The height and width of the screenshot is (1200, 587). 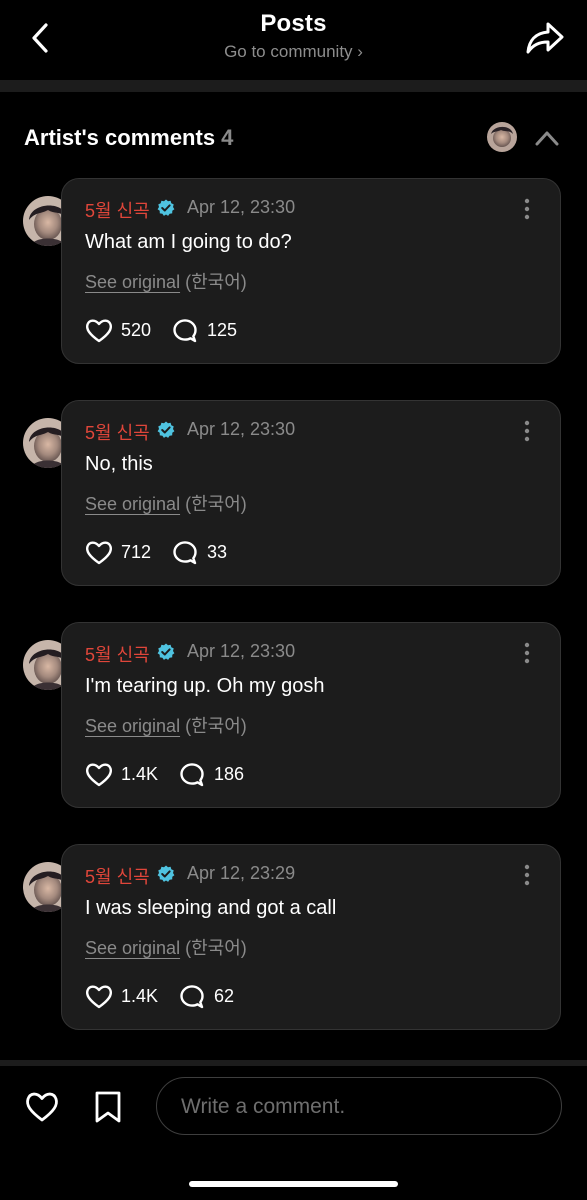 I want to click on comment-count: 4, so click(x=227, y=137).